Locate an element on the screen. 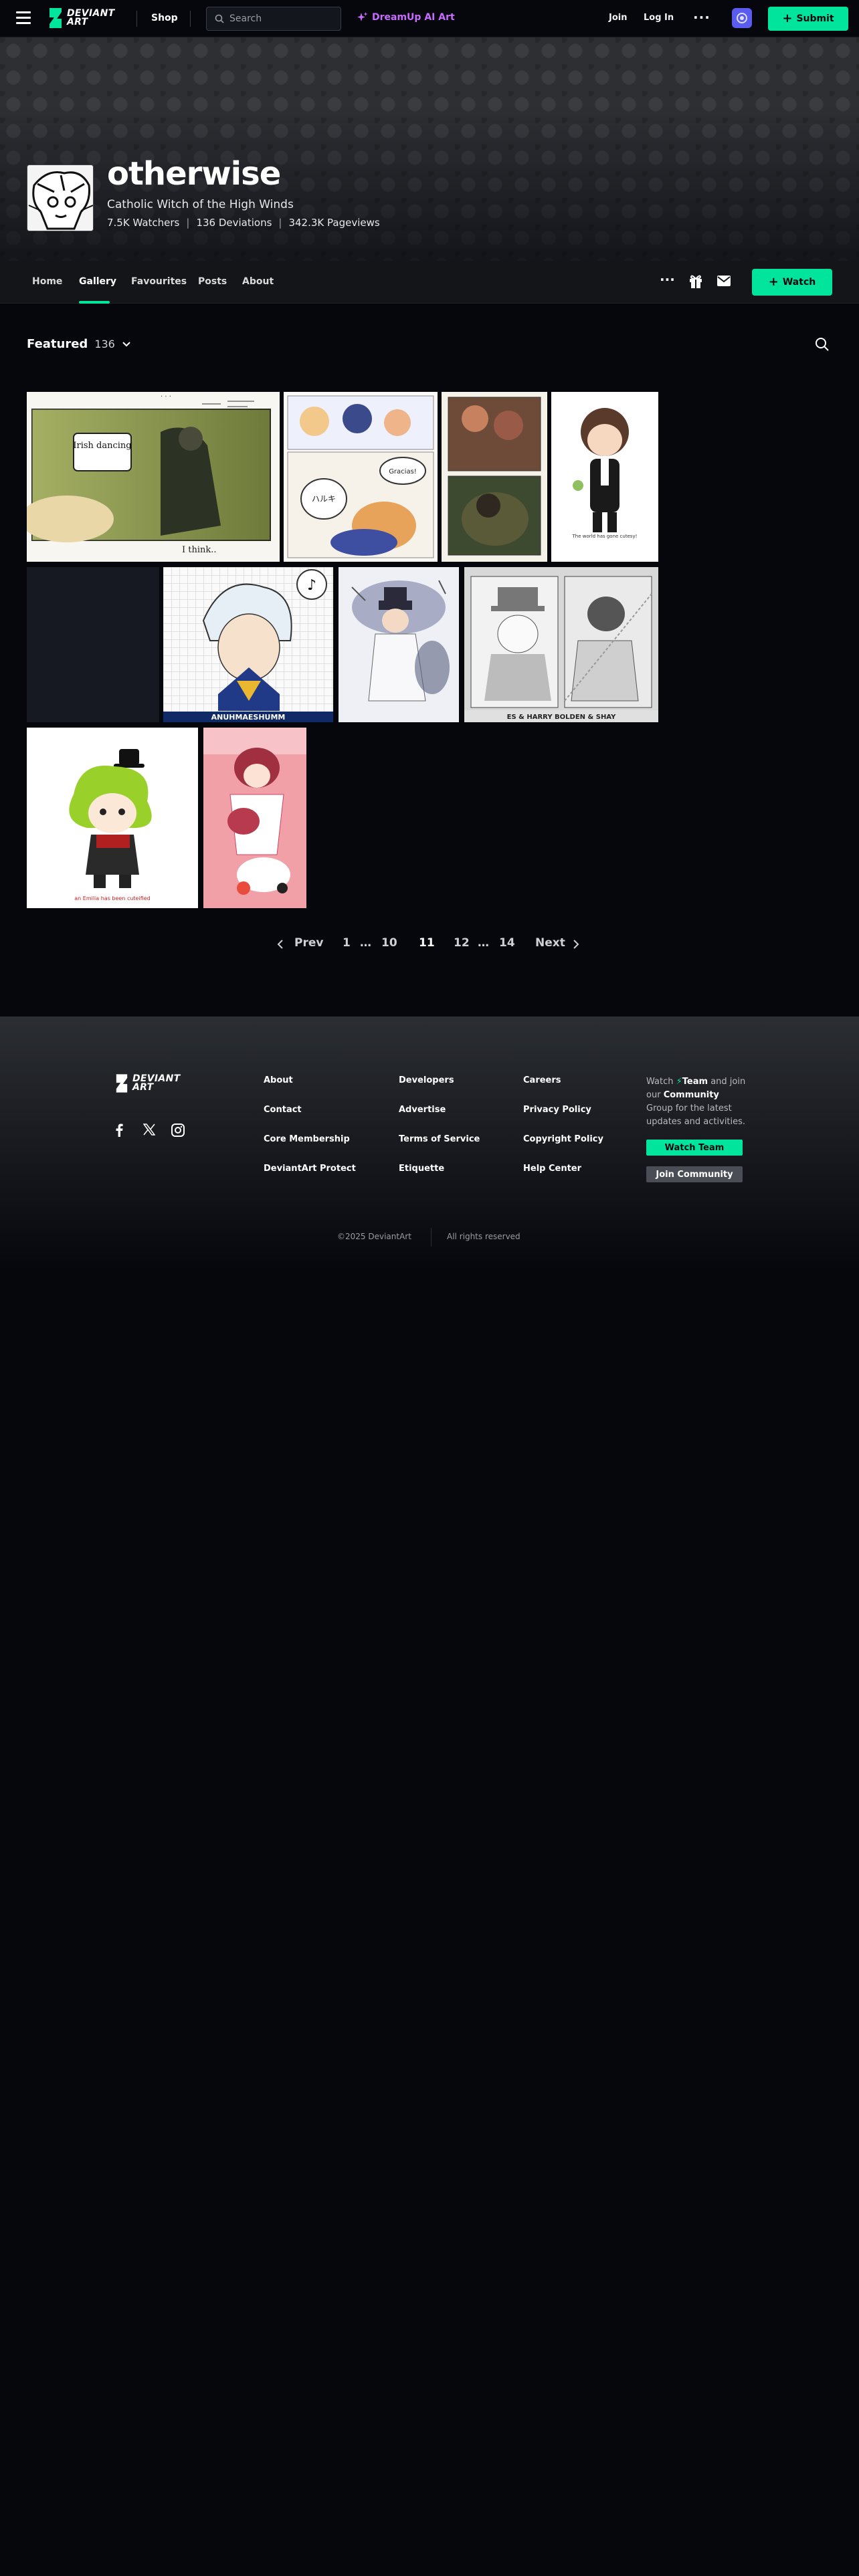 This screenshot has height=2576, width=859. avatar-image is located at coordinates (60, 198).